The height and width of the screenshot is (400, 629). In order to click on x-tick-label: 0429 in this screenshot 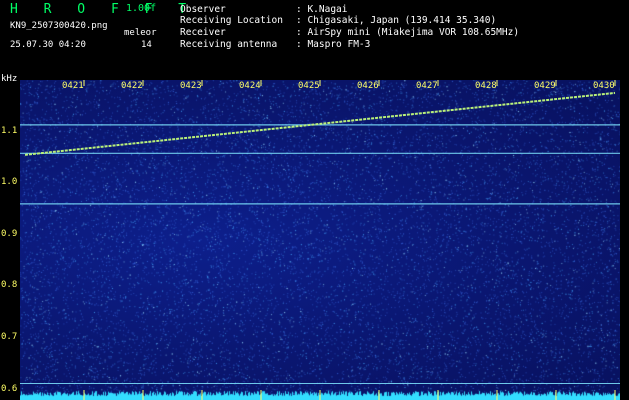, I will do `click(545, 86)`.